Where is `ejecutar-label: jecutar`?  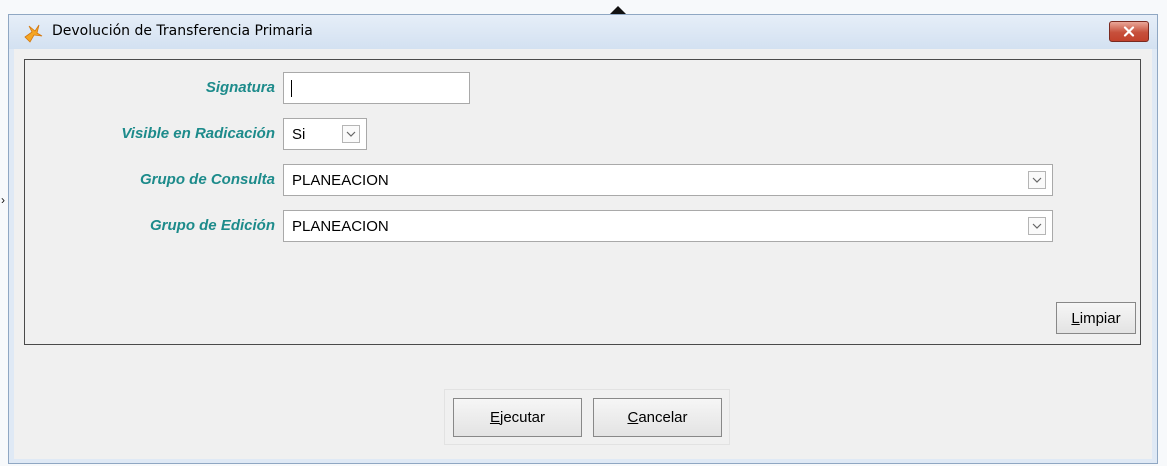 ejecutar-label: jecutar is located at coordinates (522, 417).